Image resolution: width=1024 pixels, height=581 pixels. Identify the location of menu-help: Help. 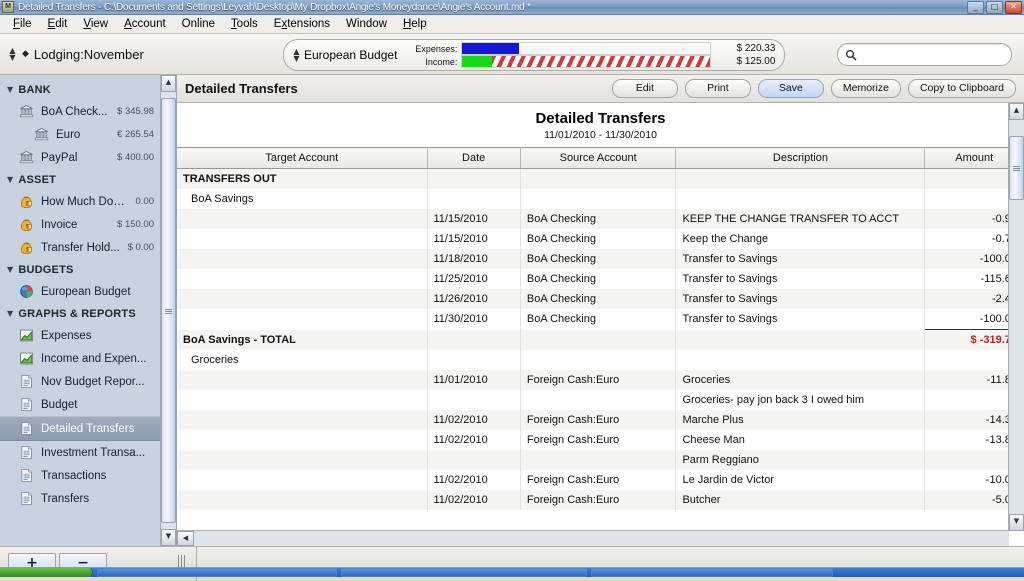
(415, 24).